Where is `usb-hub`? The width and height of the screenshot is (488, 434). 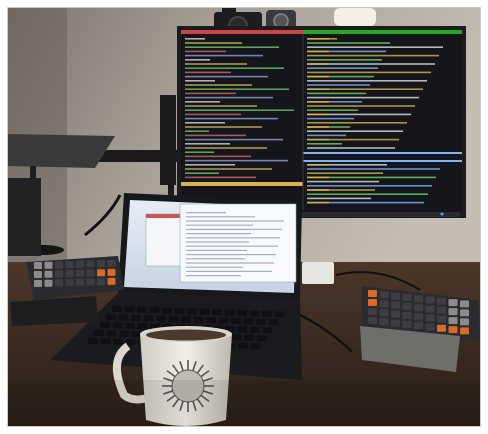
usb-hub is located at coordinates (318, 273).